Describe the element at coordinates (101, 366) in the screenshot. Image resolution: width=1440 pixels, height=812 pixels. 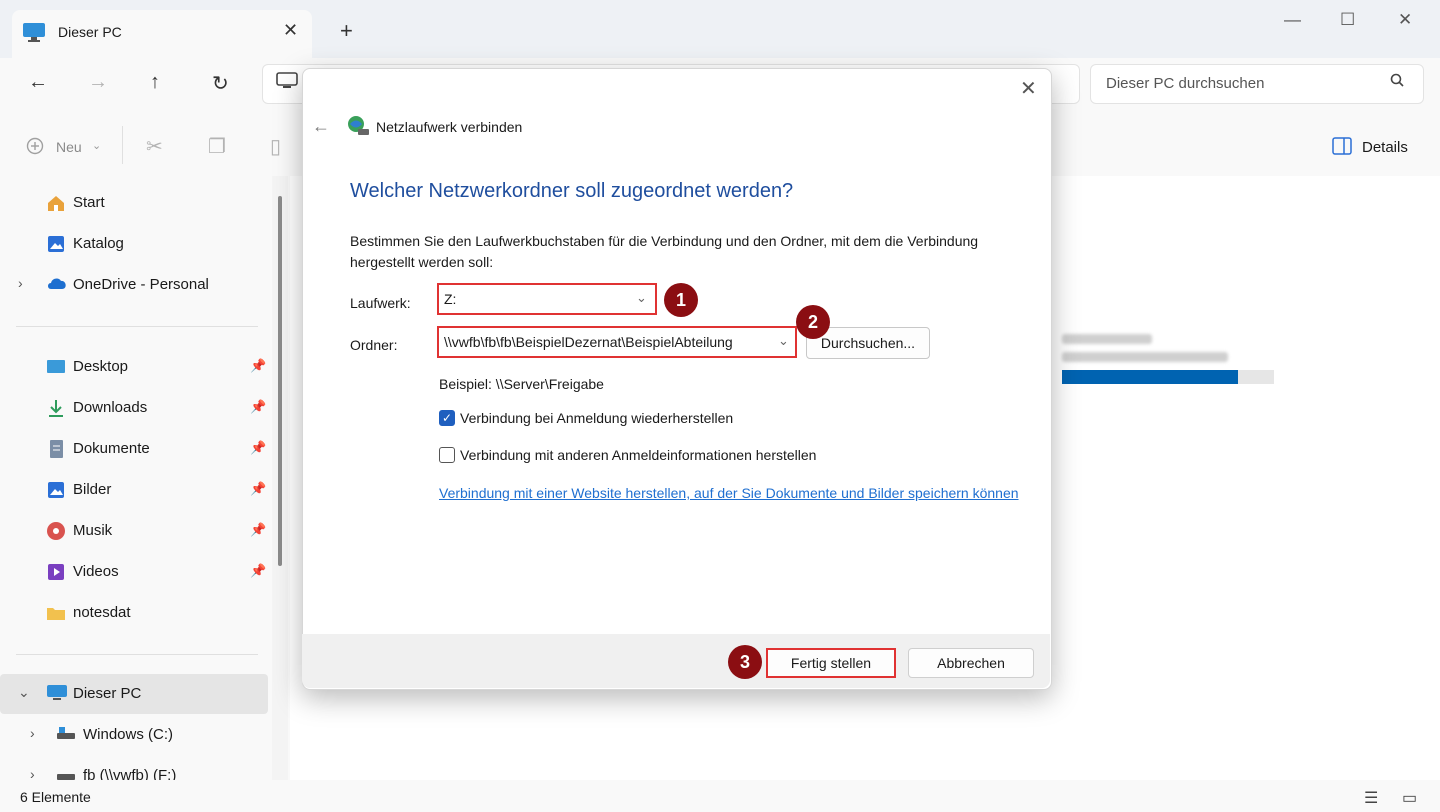
I see `sidebar-item-label: Desktop` at that location.